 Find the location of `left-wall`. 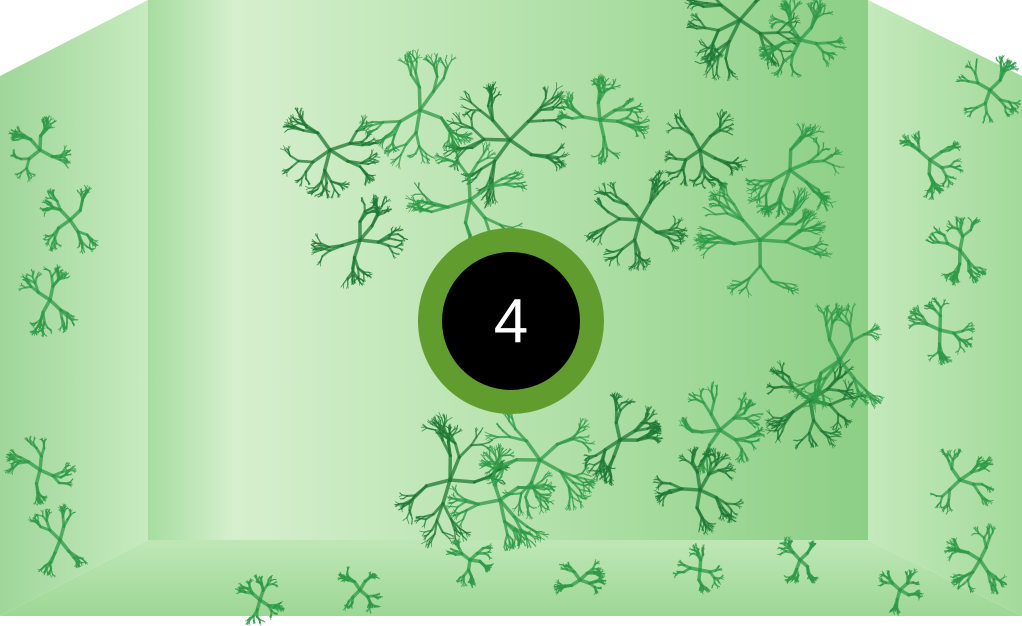

left-wall is located at coordinates (74, 308).